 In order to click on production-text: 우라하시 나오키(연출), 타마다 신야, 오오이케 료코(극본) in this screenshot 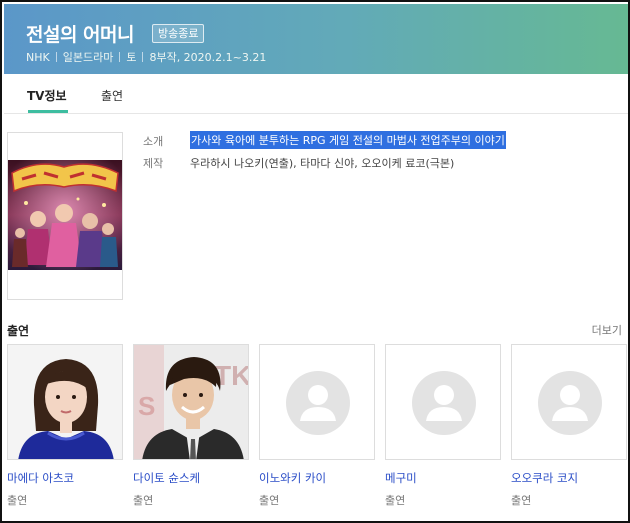, I will do `click(322, 163)`.